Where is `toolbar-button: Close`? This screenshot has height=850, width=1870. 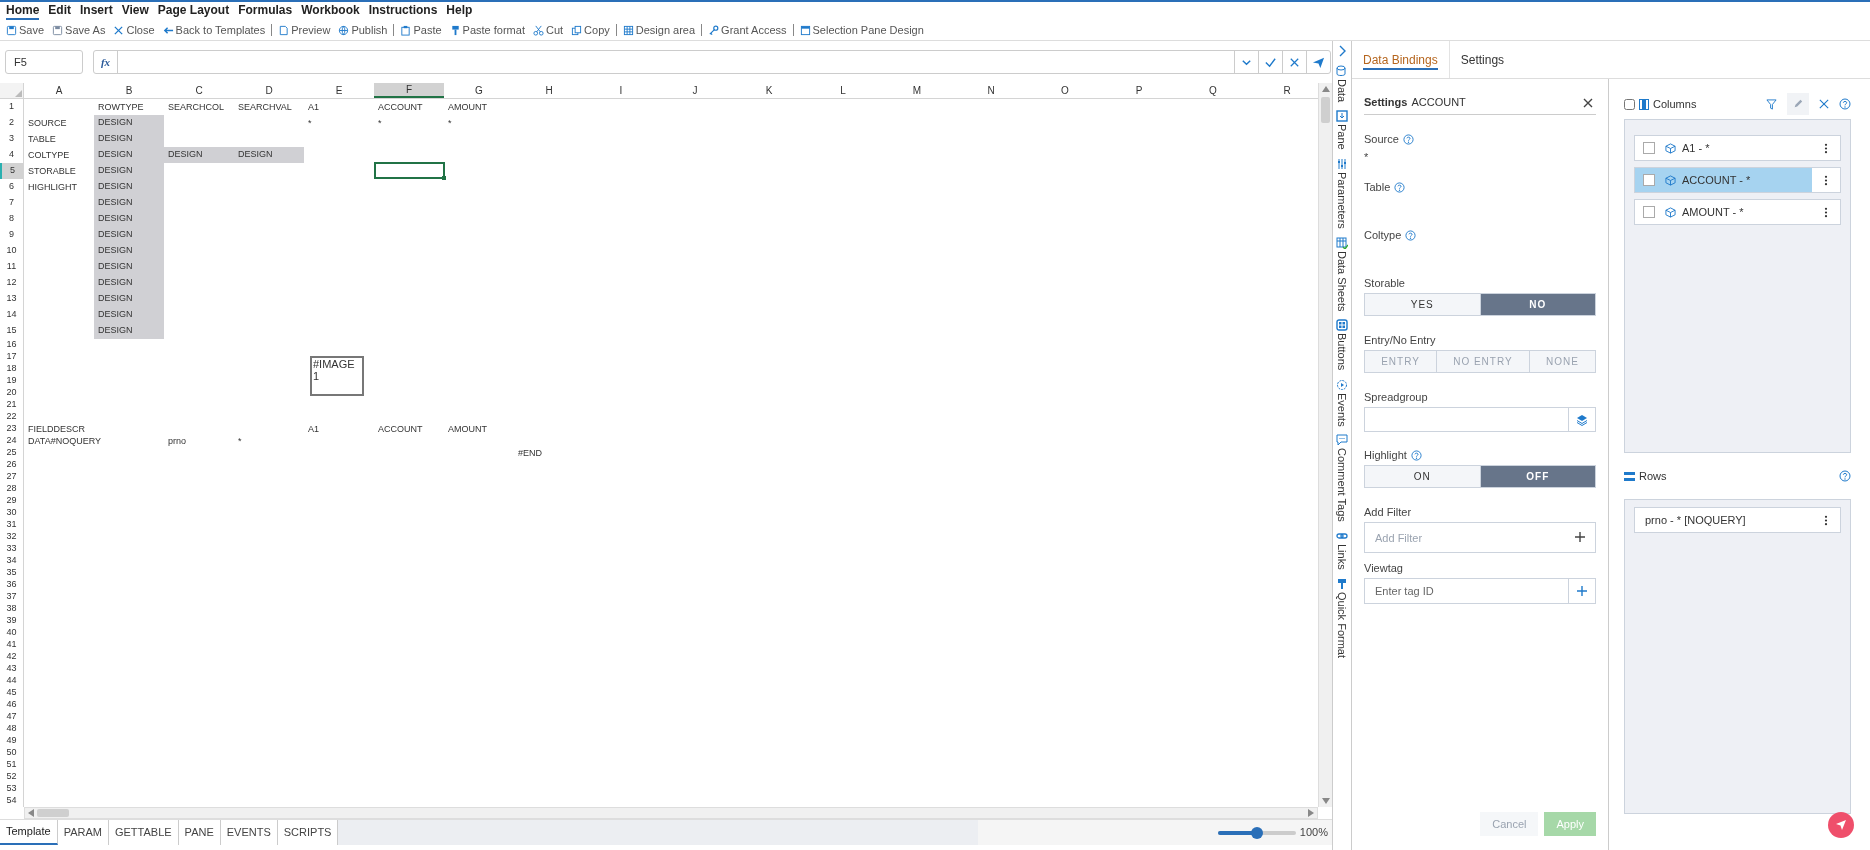 toolbar-button: Close is located at coordinates (134, 30).